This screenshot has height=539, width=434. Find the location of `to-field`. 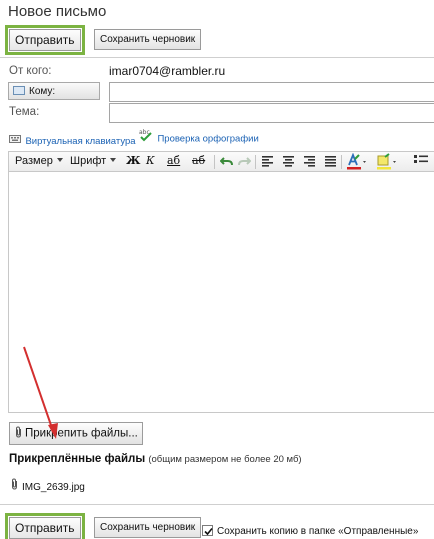

to-field is located at coordinates (271, 92).